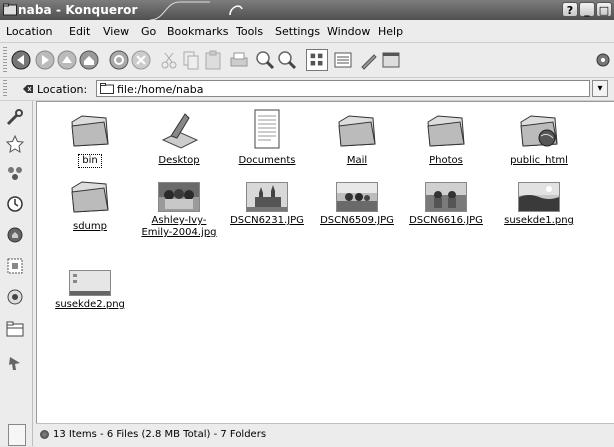  Describe the element at coordinates (116, 31) in the screenshot. I see `menu-view: View` at that location.